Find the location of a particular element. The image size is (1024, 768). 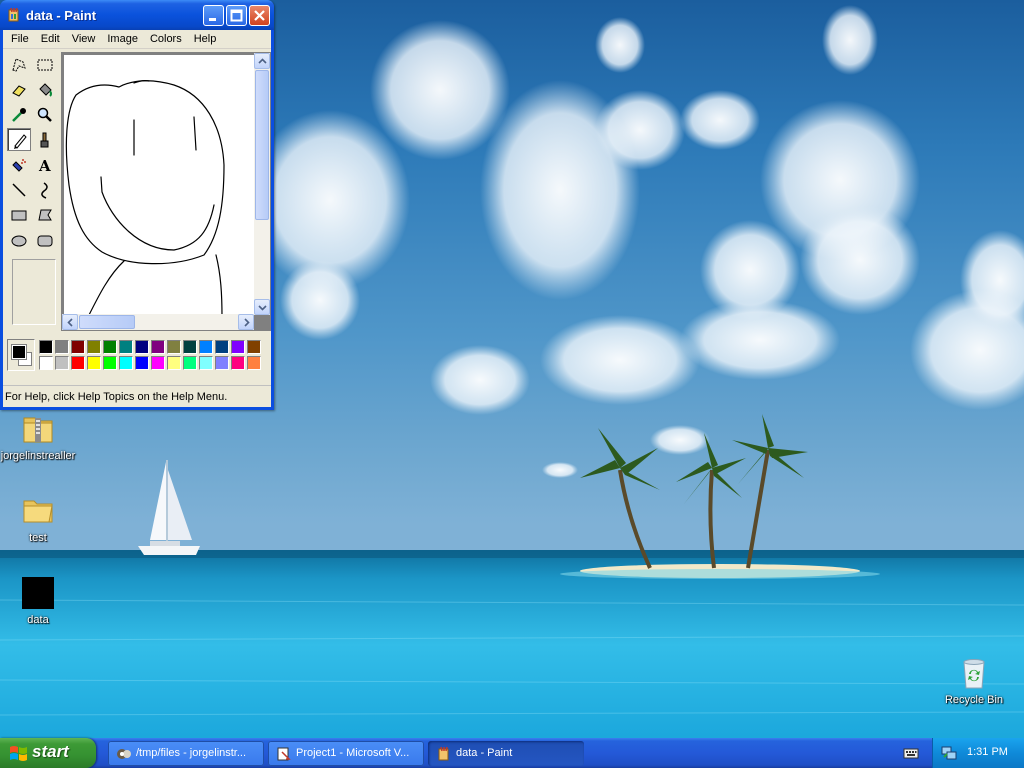

menu-view: View is located at coordinates (84, 39).